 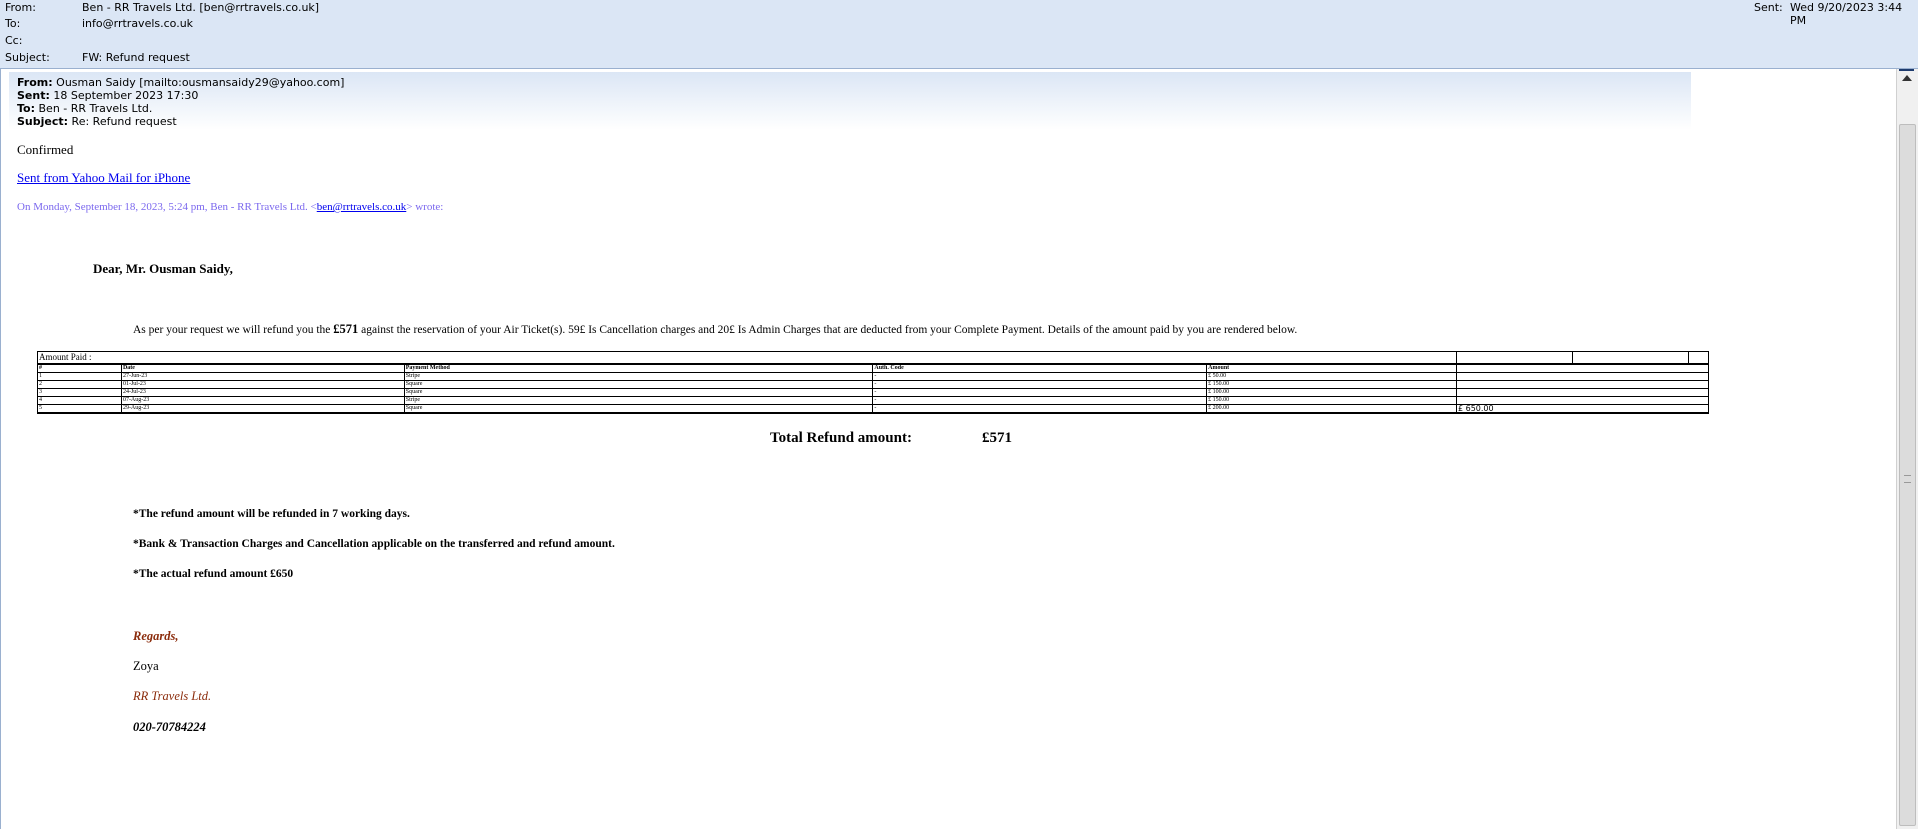 I want to click on cell: £ 200.00, so click(x=1331, y=409).